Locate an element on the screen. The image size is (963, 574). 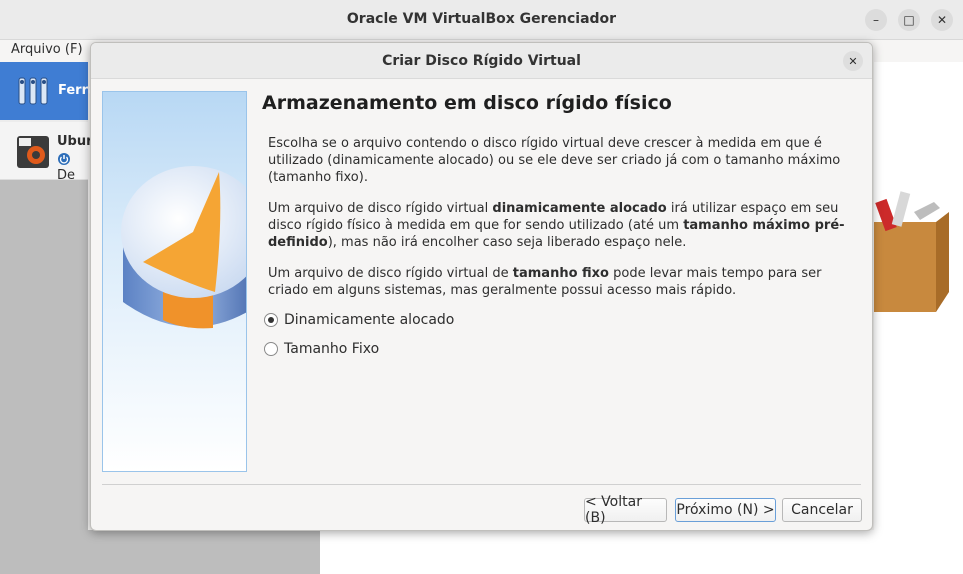
main-titlebar: Oracle VM VirtualBox Gerenciador – □ ✕ is located at coordinates (481, 20).